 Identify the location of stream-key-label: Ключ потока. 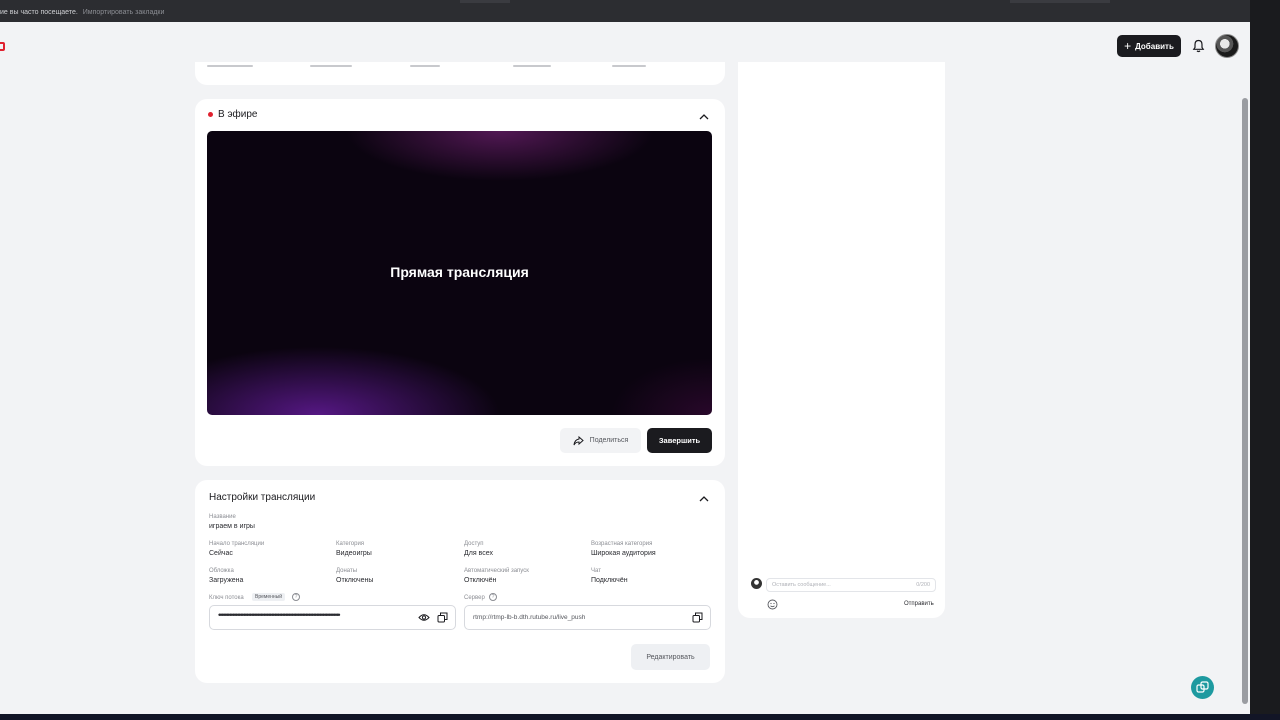
(226, 598).